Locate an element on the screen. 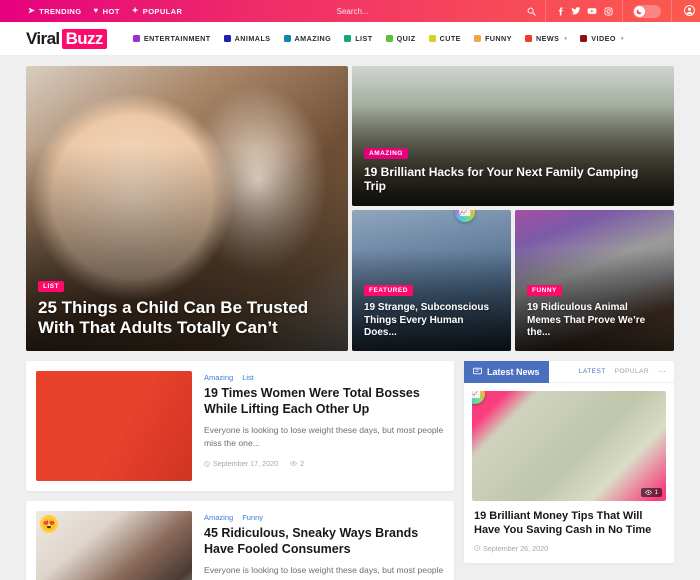  twitter-icon is located at coordinates (576, 11).